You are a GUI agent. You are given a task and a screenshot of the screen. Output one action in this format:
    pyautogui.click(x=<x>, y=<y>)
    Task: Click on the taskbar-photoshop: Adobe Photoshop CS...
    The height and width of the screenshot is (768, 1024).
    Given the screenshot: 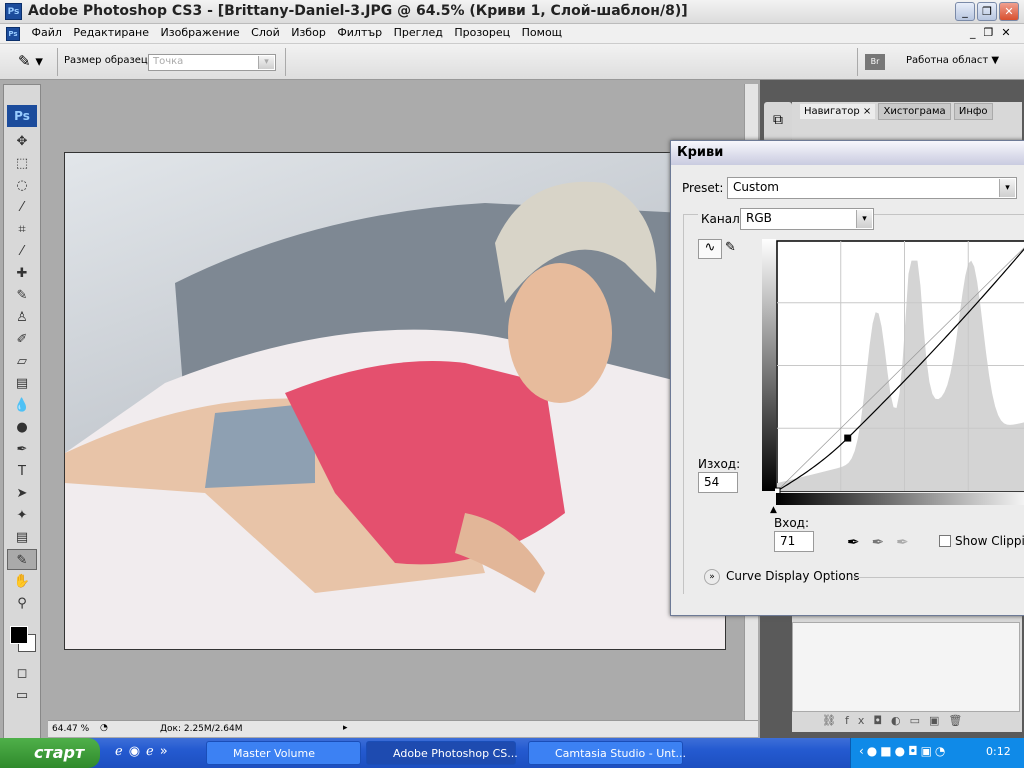 What is the action you would take?
    pyautogui.click(x=442, y=753)
    